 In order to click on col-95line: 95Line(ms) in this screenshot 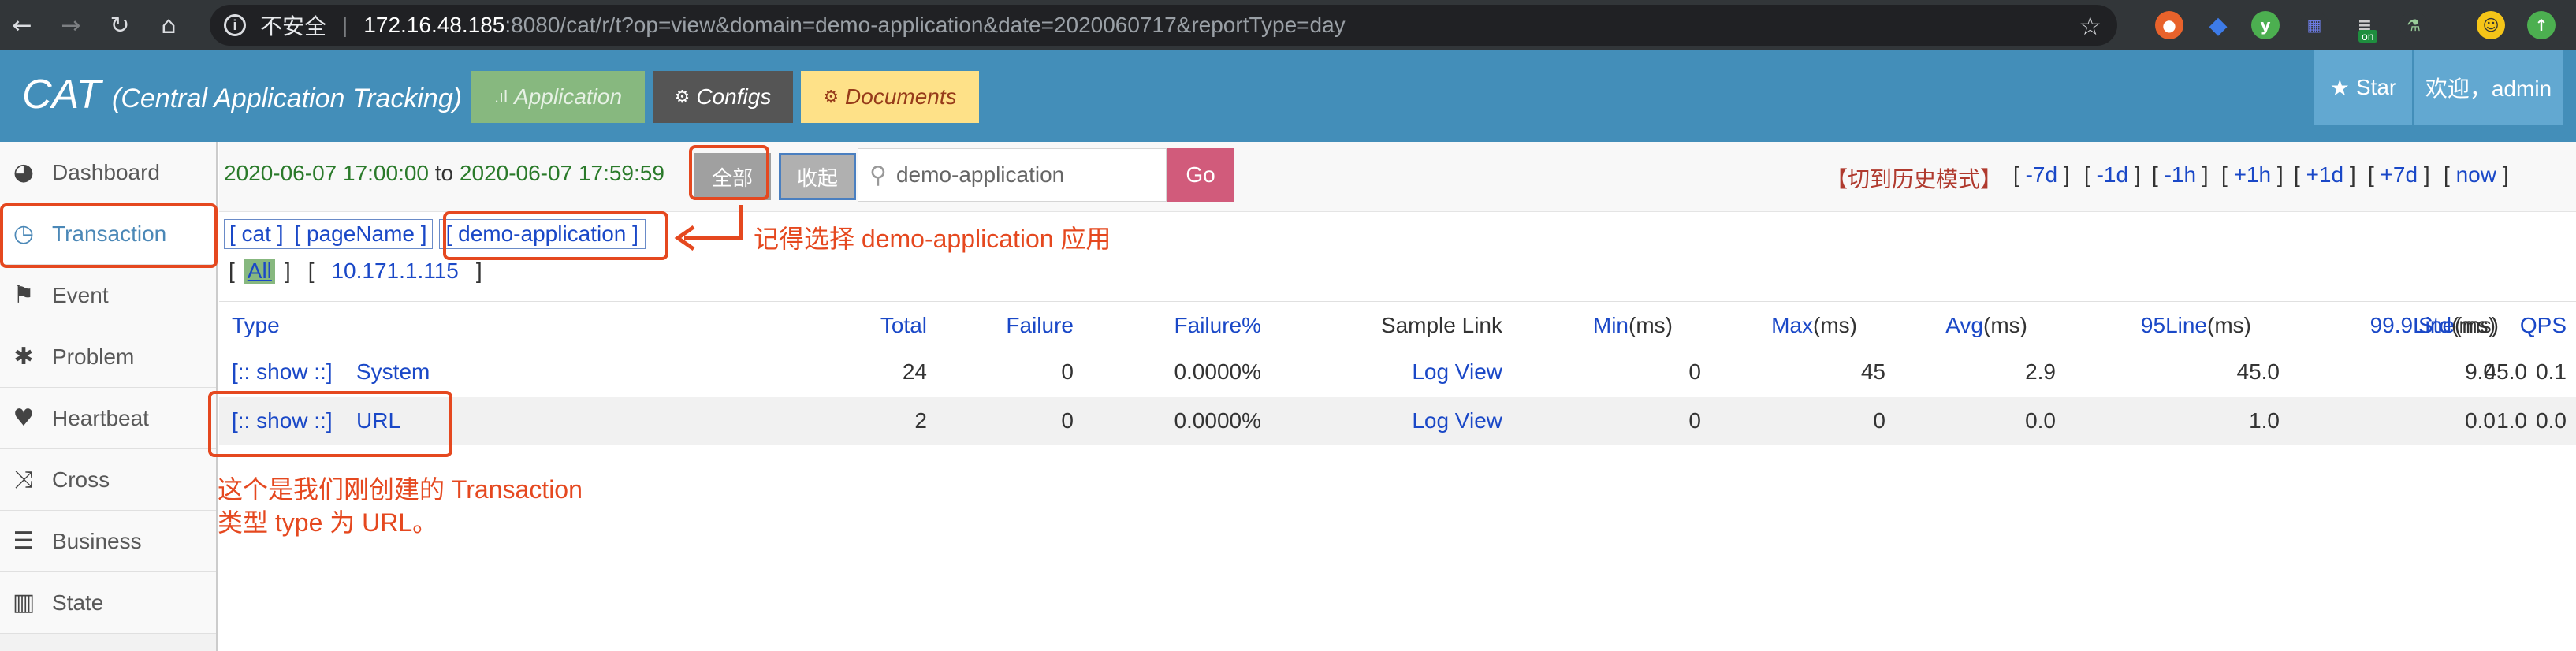, I will do `click(2196, 325)`.